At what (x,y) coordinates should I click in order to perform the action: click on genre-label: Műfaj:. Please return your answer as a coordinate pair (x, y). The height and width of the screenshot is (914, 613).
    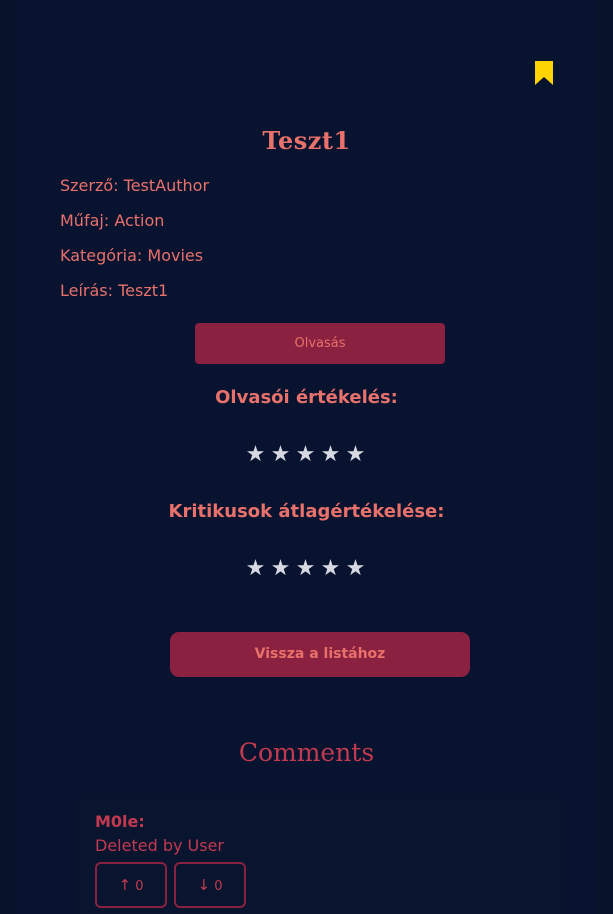
    Looking at the image, I should click on (85, 220).